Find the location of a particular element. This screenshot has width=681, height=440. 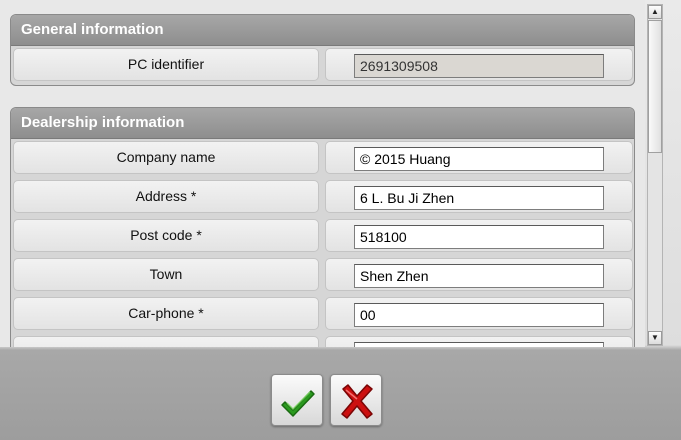

post-code-field is located at coordinates (479, 237).